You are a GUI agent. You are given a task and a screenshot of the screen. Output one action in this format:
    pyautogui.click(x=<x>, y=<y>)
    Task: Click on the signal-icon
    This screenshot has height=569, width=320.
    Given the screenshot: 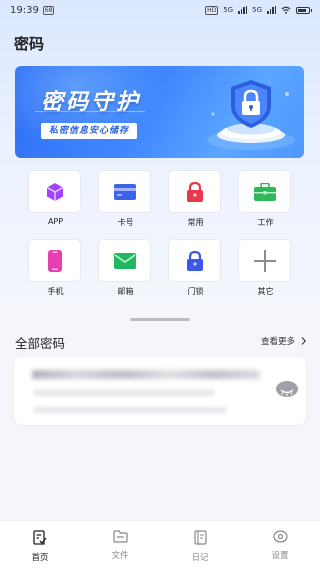 What is the action you would take?
    pyautogui.click(x=243, y=10)
    